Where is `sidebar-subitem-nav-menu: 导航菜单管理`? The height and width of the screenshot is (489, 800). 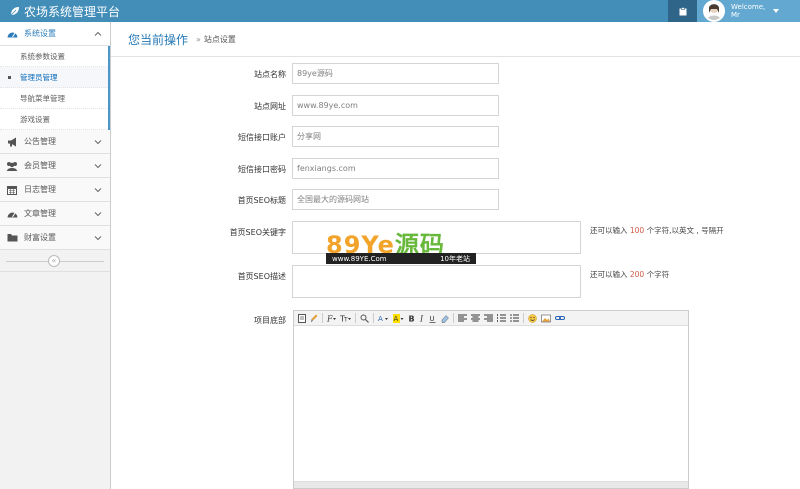 sidebar-subitem-nav-menu: 导航菜单管理 is located at coordinates (54, 98).